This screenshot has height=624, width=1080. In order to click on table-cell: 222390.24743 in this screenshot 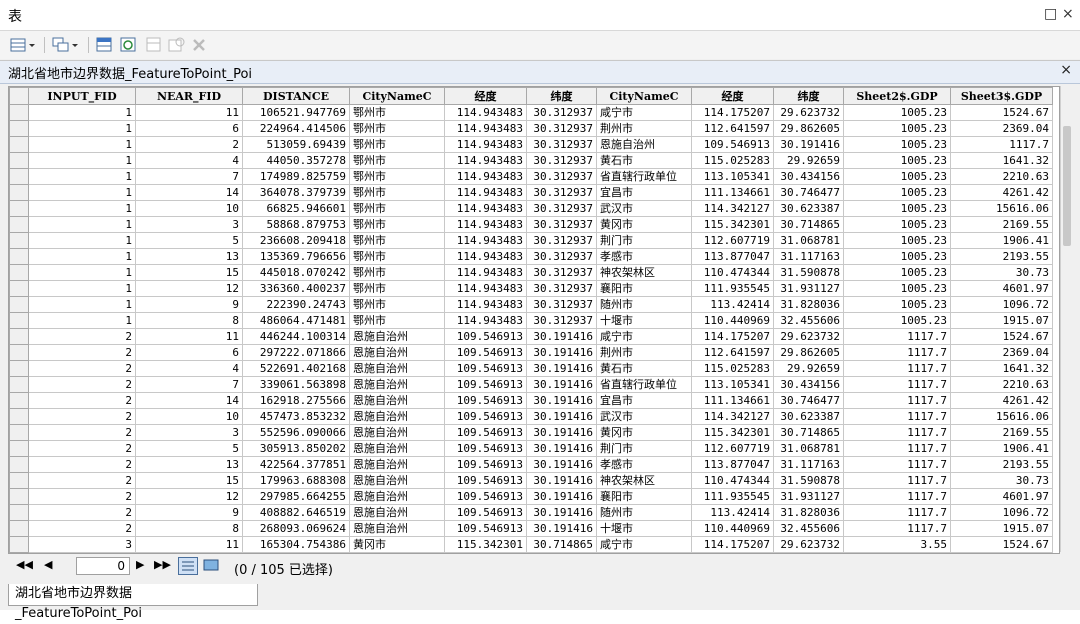, I will do `click(296, 304)`.